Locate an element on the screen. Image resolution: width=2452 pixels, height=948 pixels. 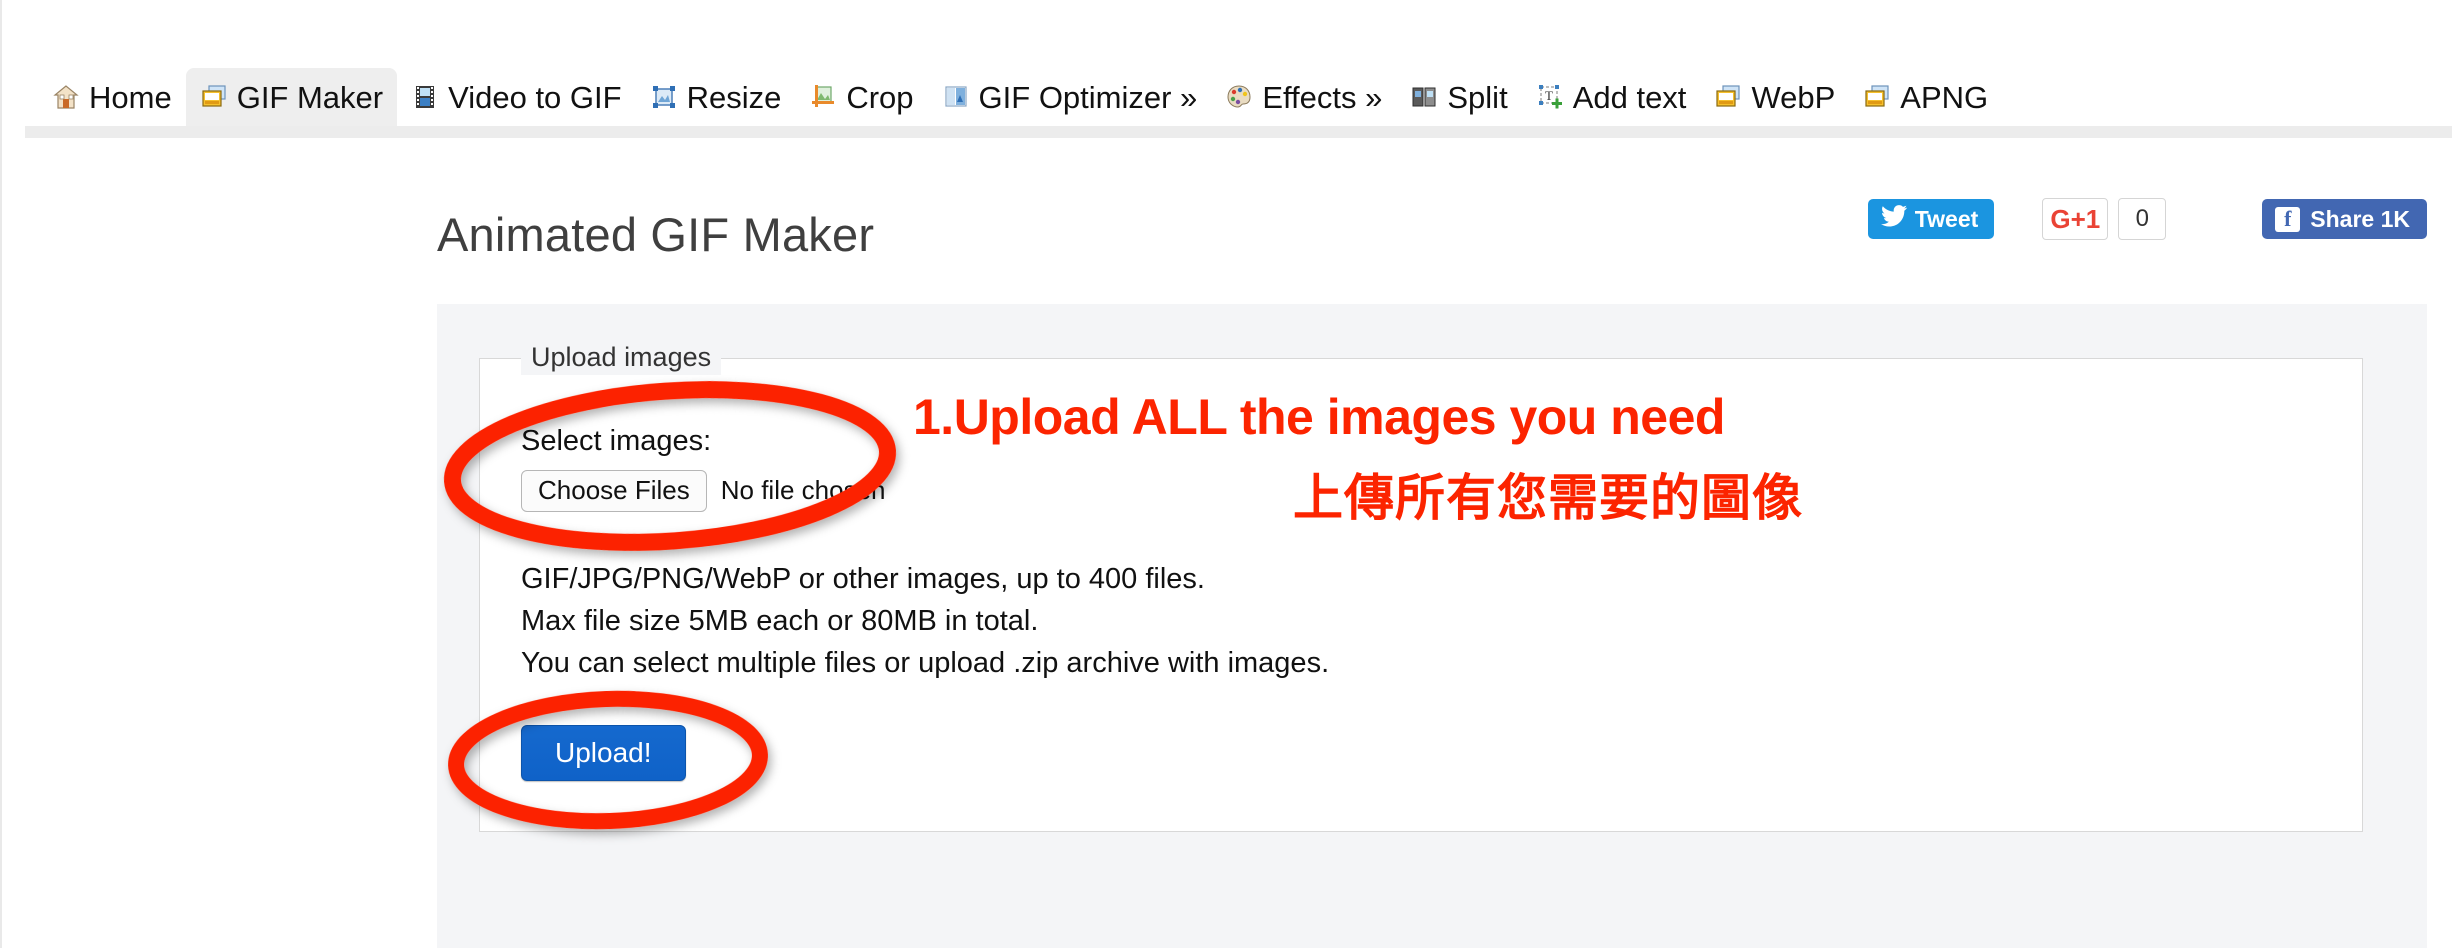
gplus-count-badge: 0 is located at coordinates (2142, 219).